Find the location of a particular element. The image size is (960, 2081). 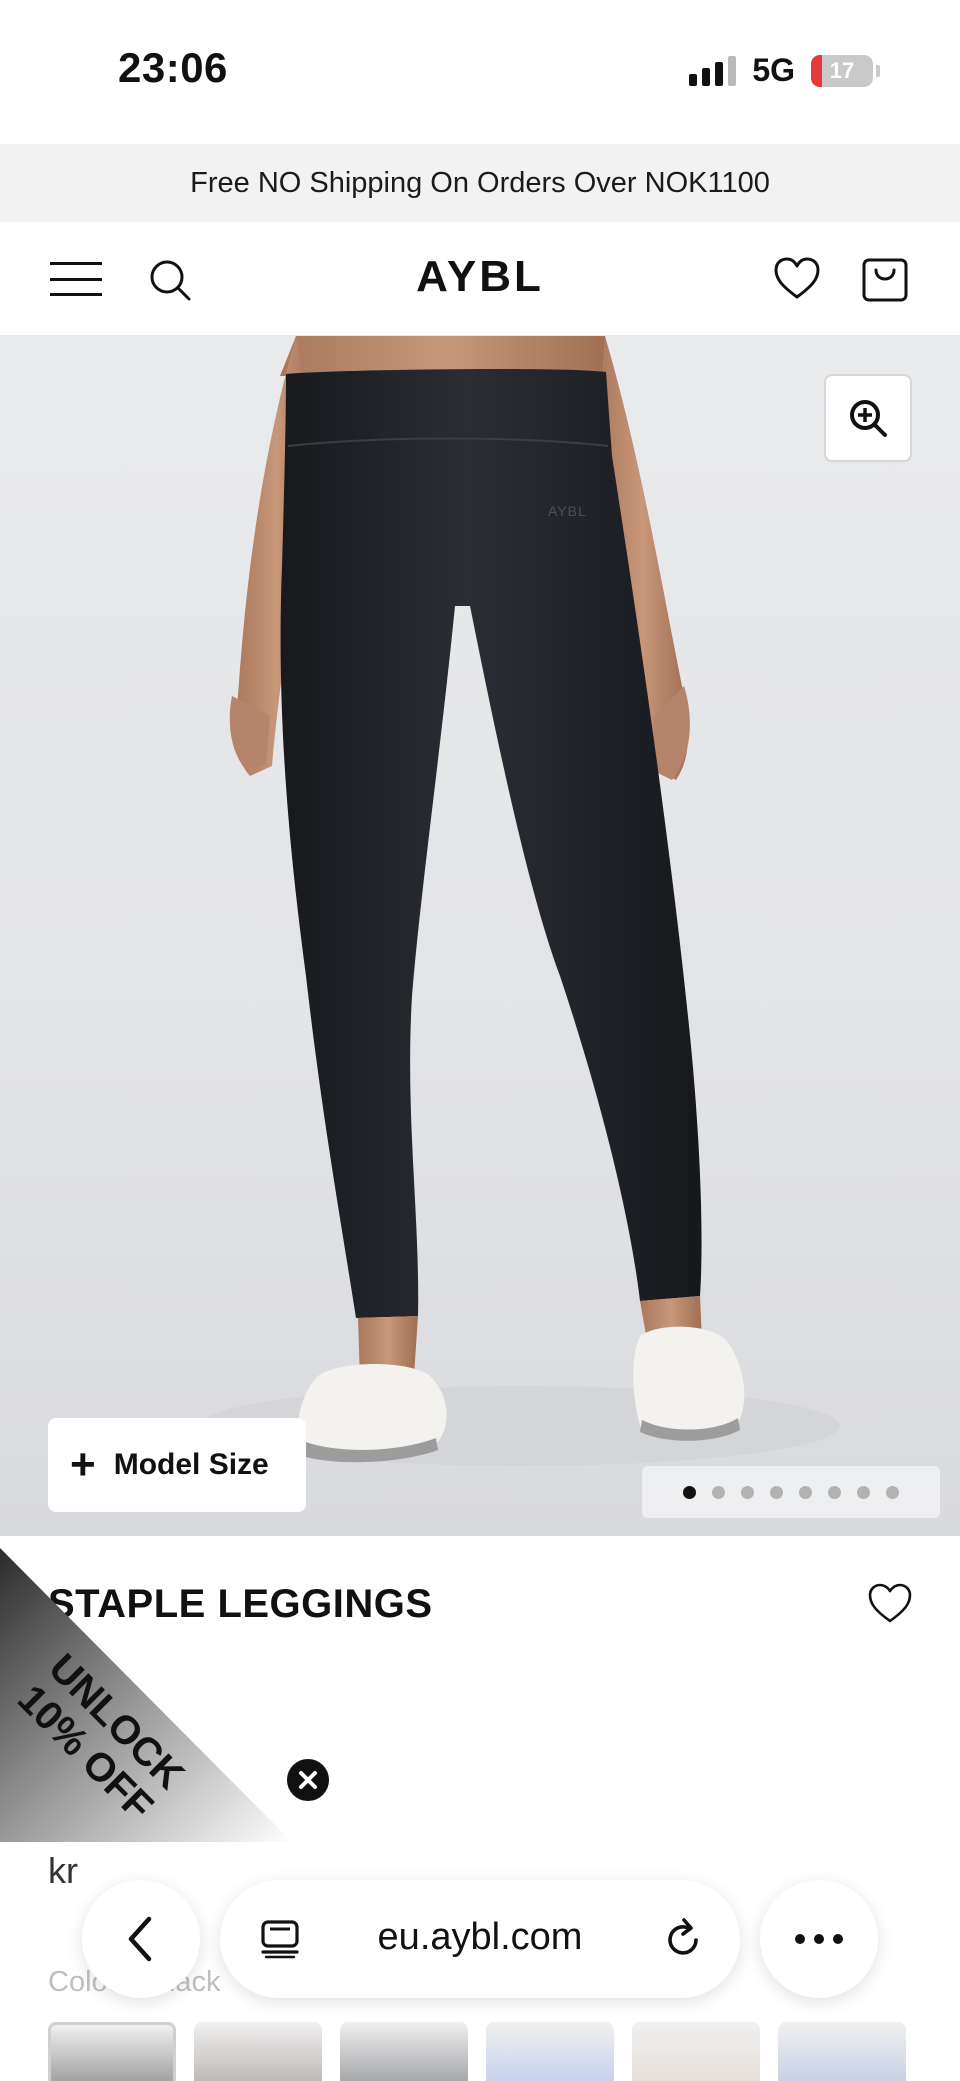

more-icon is located at coordinates (800, 1939).